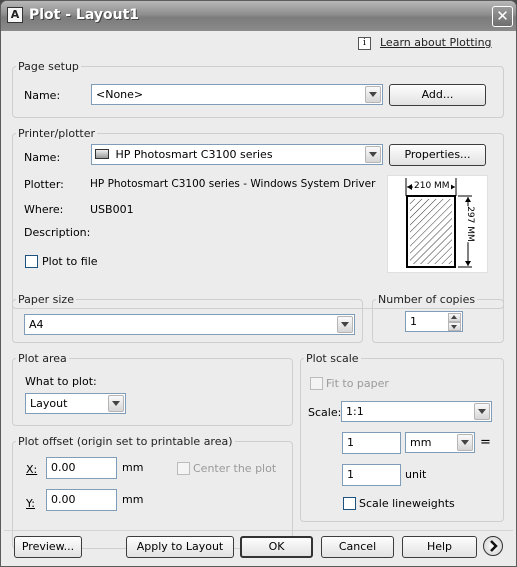 Image resolution: width=517 pixels, height=567 pixels. Describe the element at coordinates (61, 381) in the screenshot. I see `what-to-plot-label: What to plot:` at that location.